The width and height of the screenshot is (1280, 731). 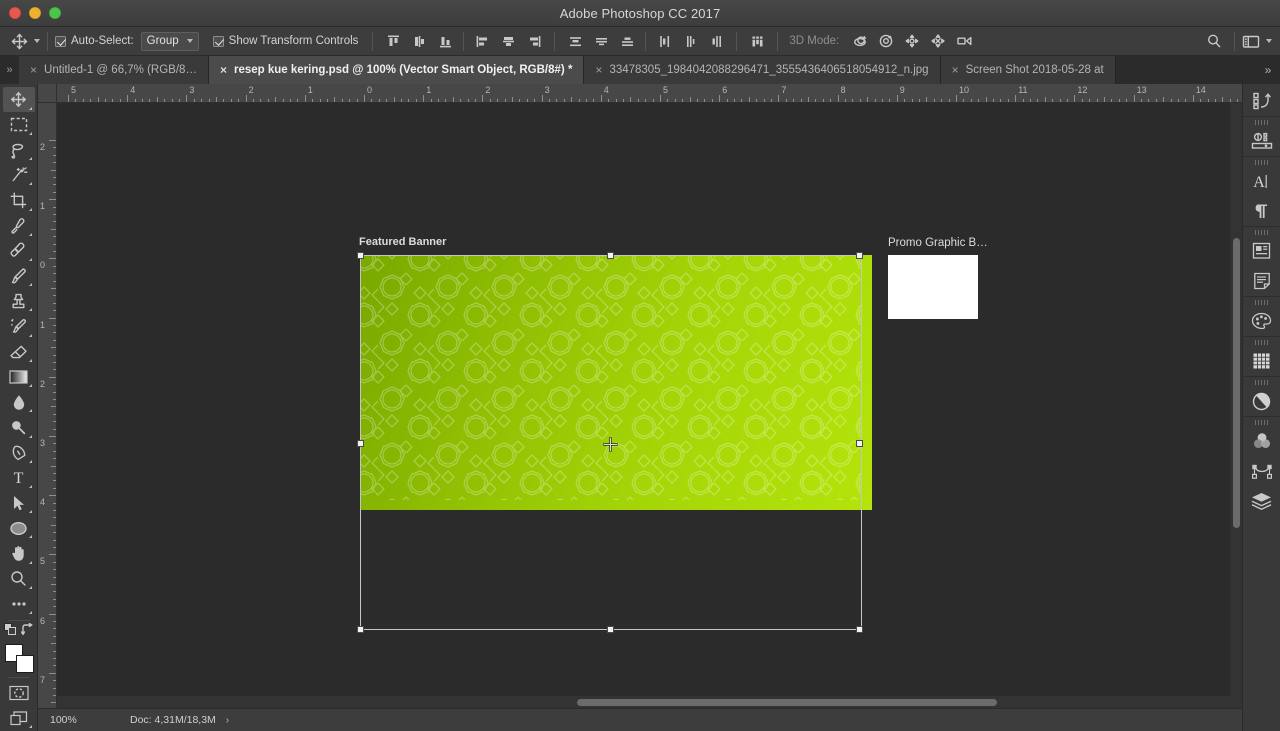 I want to click on tool-preset-chevron-down-icon, so click(x=37, y=41).